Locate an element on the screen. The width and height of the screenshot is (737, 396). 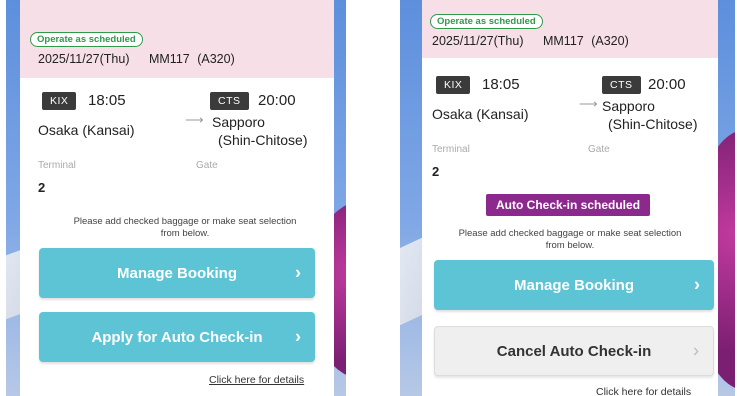
apply-auto-checkin-label: Apply for Auto Check-in is located at coordinates (177, 337).